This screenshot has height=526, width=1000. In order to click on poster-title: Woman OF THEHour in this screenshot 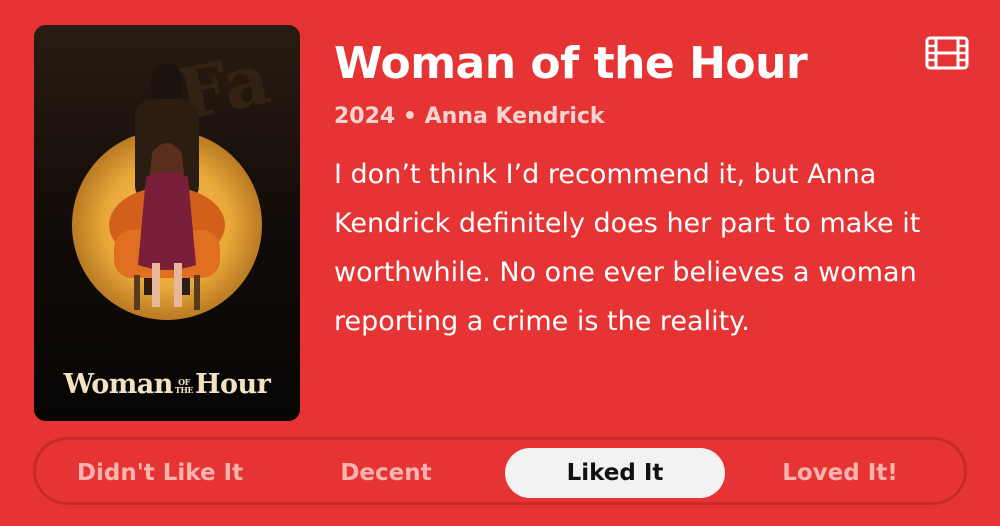, I will do `click(167, 384)`.